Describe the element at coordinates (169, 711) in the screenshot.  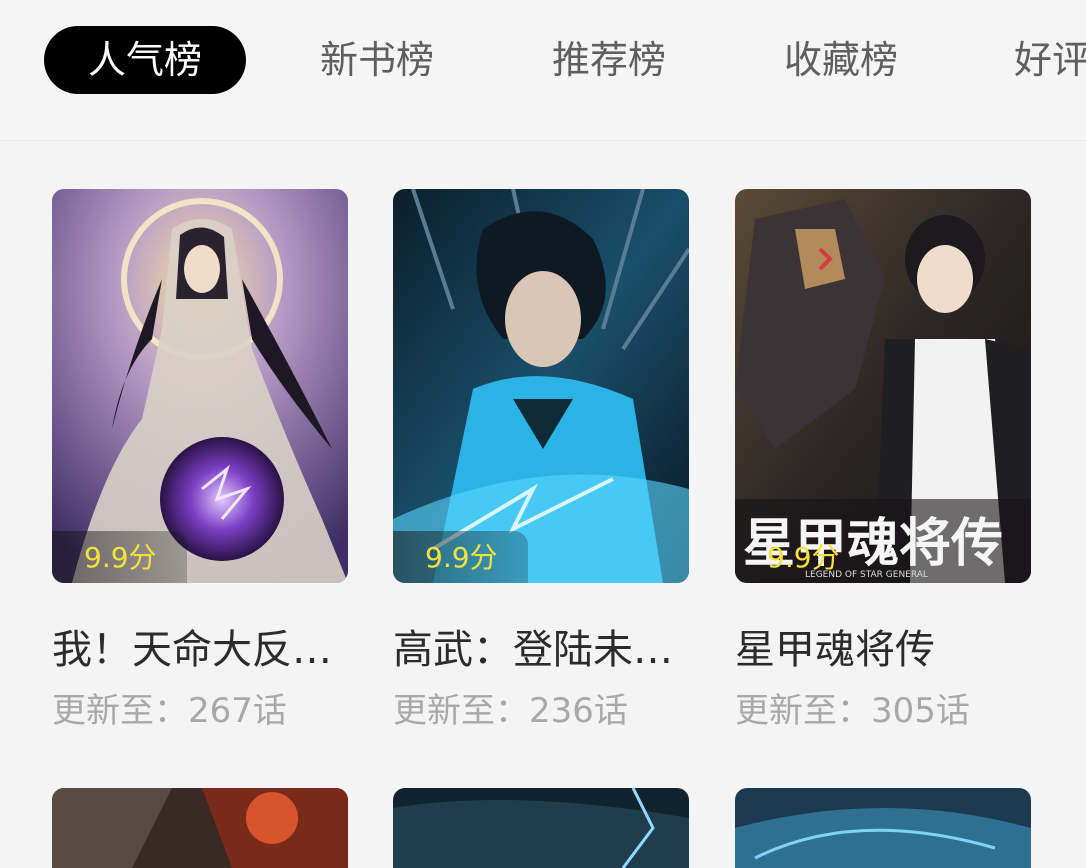
I see `update-status: 更新至：267话` at that location.